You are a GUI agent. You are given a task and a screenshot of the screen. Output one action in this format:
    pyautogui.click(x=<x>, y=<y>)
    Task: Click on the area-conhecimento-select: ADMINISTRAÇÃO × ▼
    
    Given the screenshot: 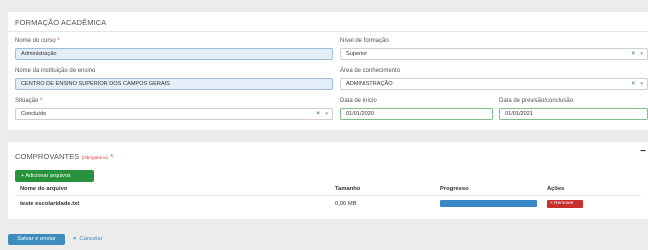 What is the action you would take?
    pyautogui.click(x=494, y=84)
    